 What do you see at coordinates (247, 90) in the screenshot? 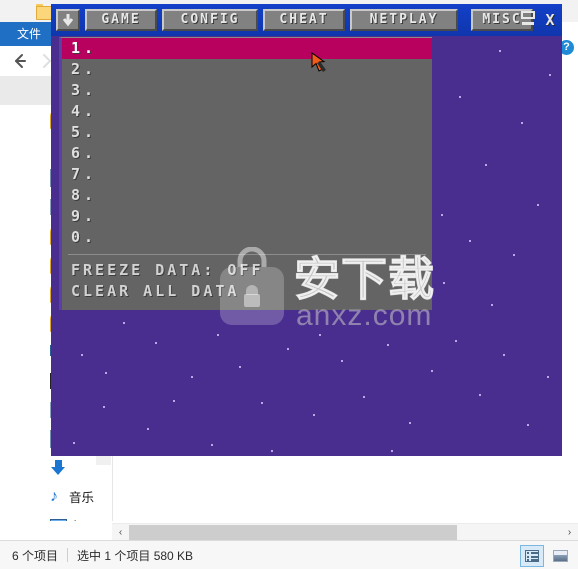
I see `cheat-slot-3: 3.` at bounding box center [247, 90].